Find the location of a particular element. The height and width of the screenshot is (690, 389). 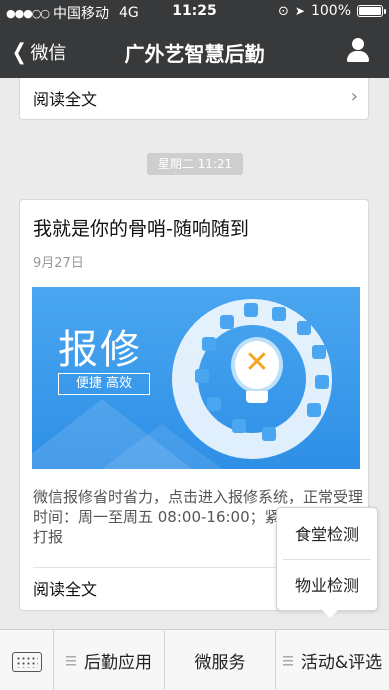

phone-icon is located at coordinates (239, 426).